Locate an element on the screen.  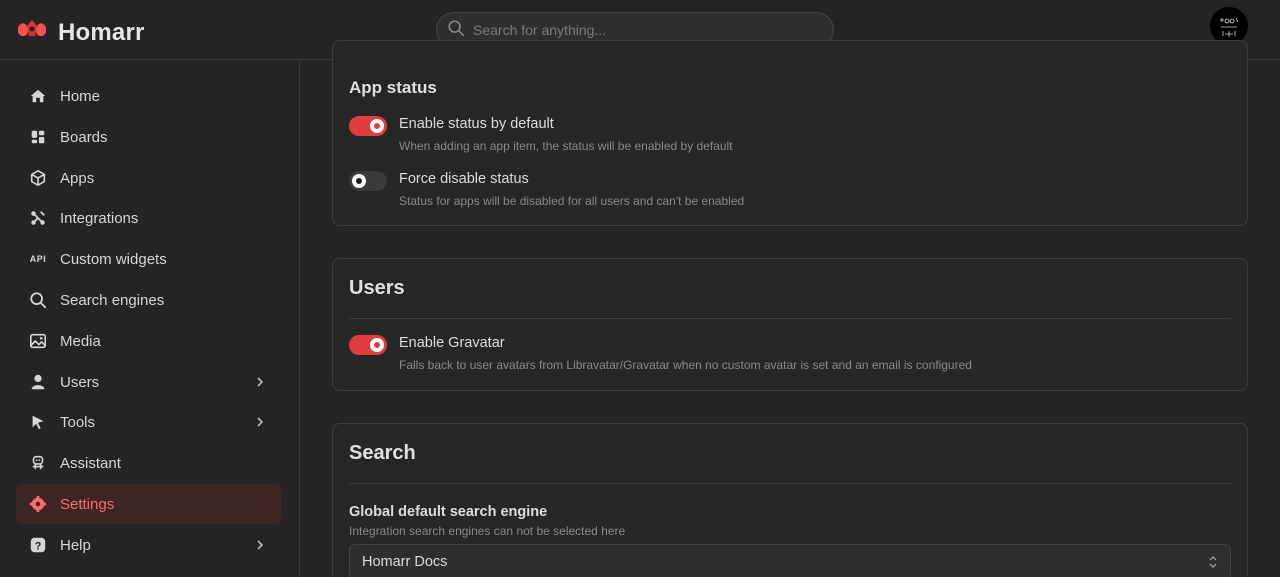
sidebar-item-label: Help is located at coordinates (75, 545).